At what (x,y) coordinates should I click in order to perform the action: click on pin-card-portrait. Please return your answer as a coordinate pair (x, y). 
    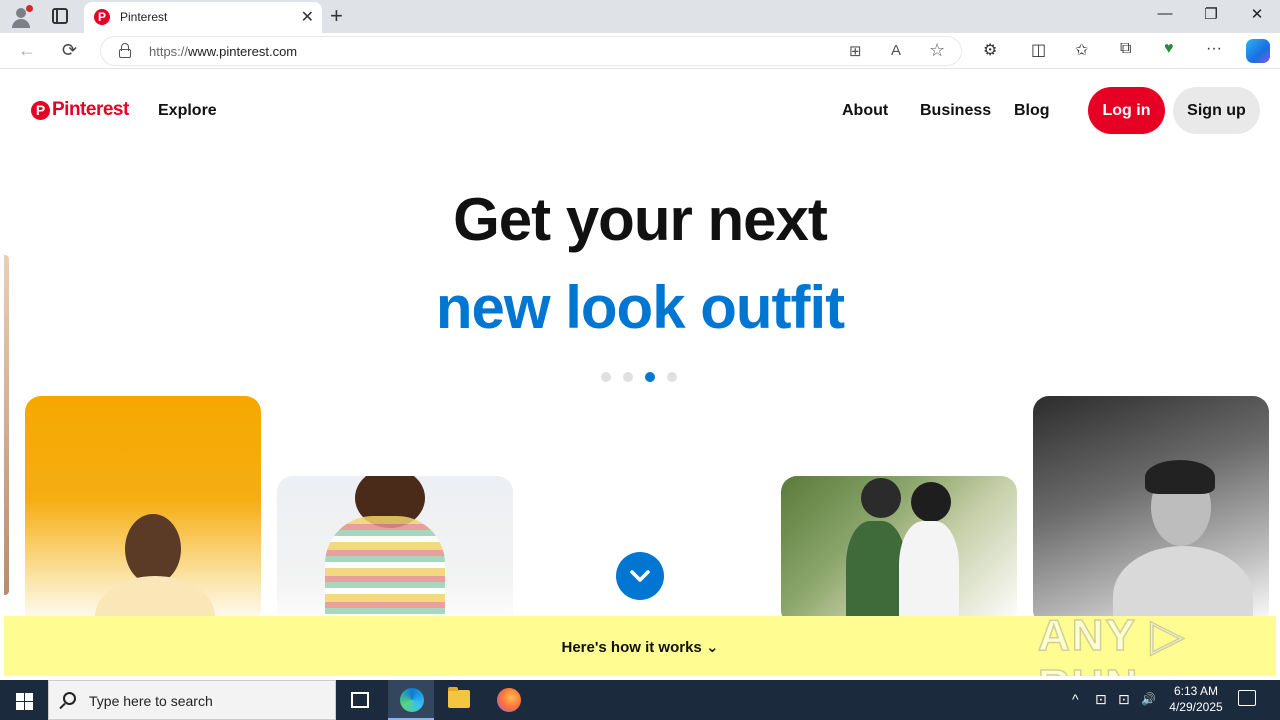
    Looking at the image, I should click on (1151, 511).